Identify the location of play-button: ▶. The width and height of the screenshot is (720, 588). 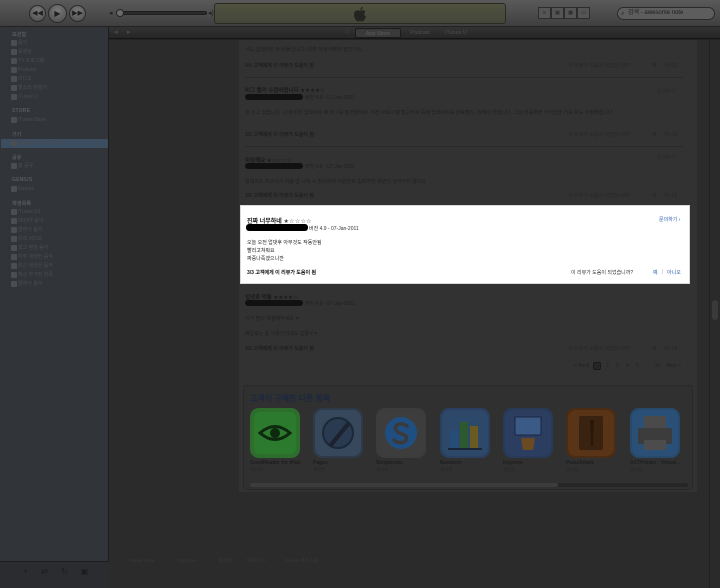
(57, 13).